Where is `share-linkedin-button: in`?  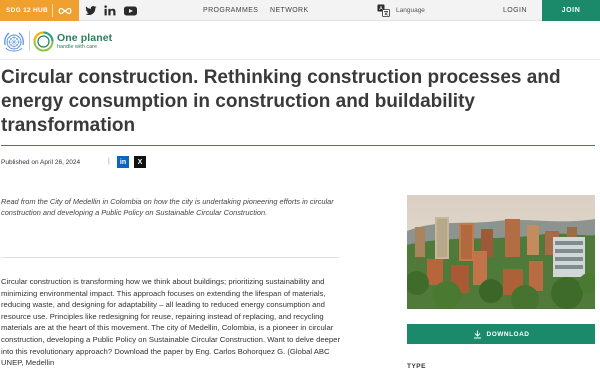 share-linkedin-button: in is located at coordinates (123, 162).